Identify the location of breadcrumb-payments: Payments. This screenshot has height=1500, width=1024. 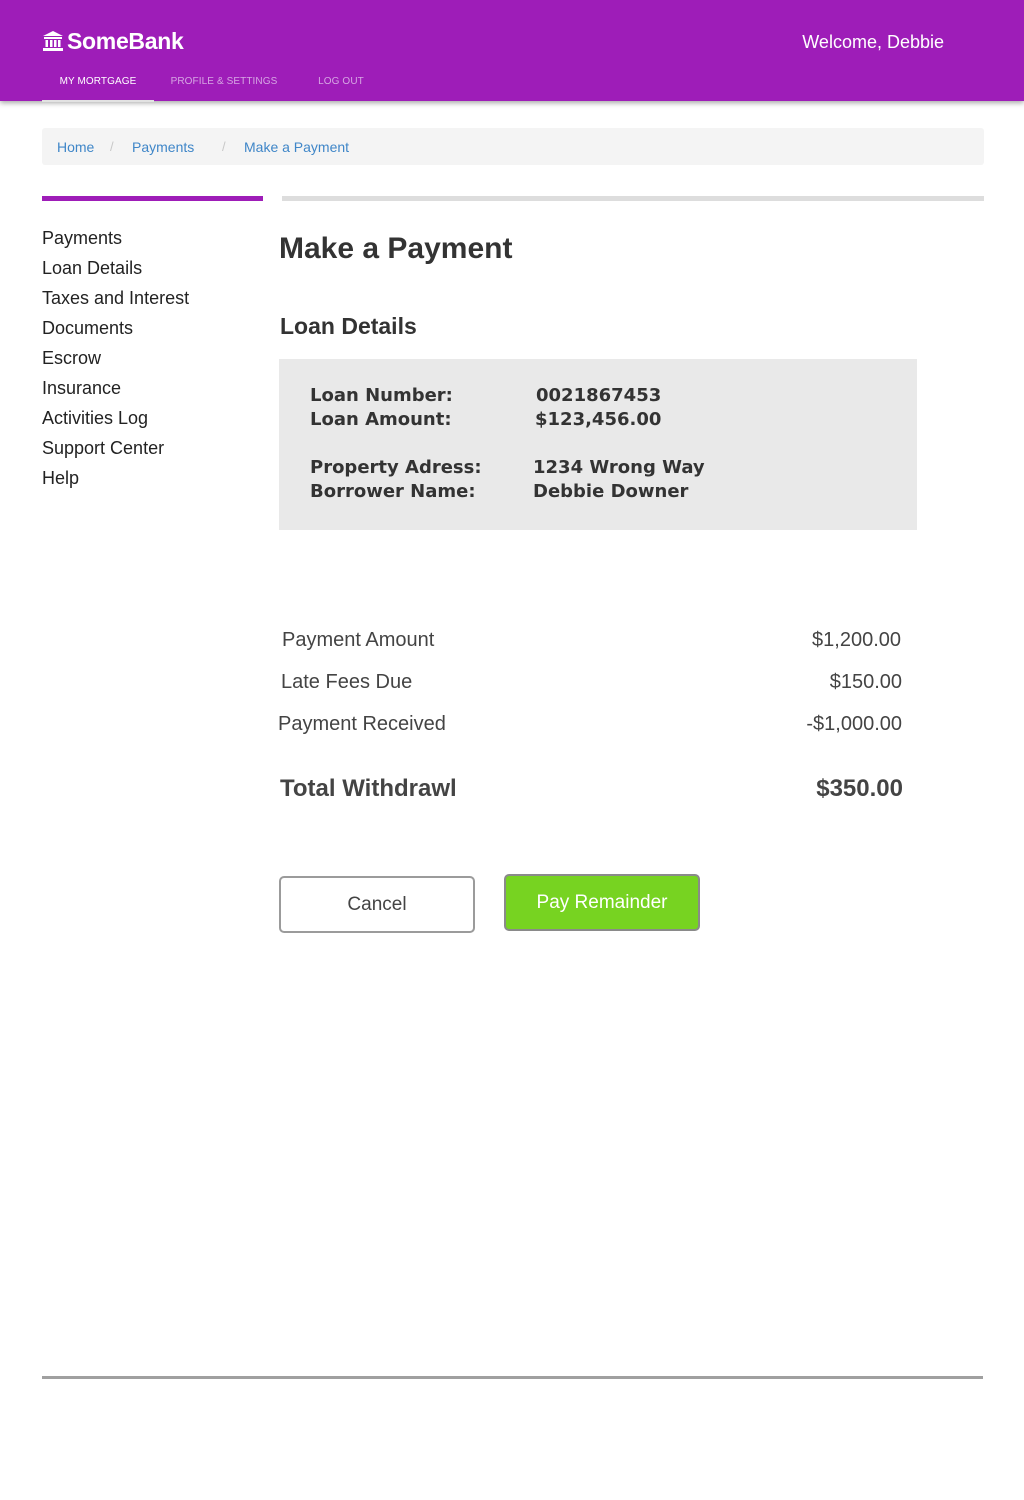
(163, 147).